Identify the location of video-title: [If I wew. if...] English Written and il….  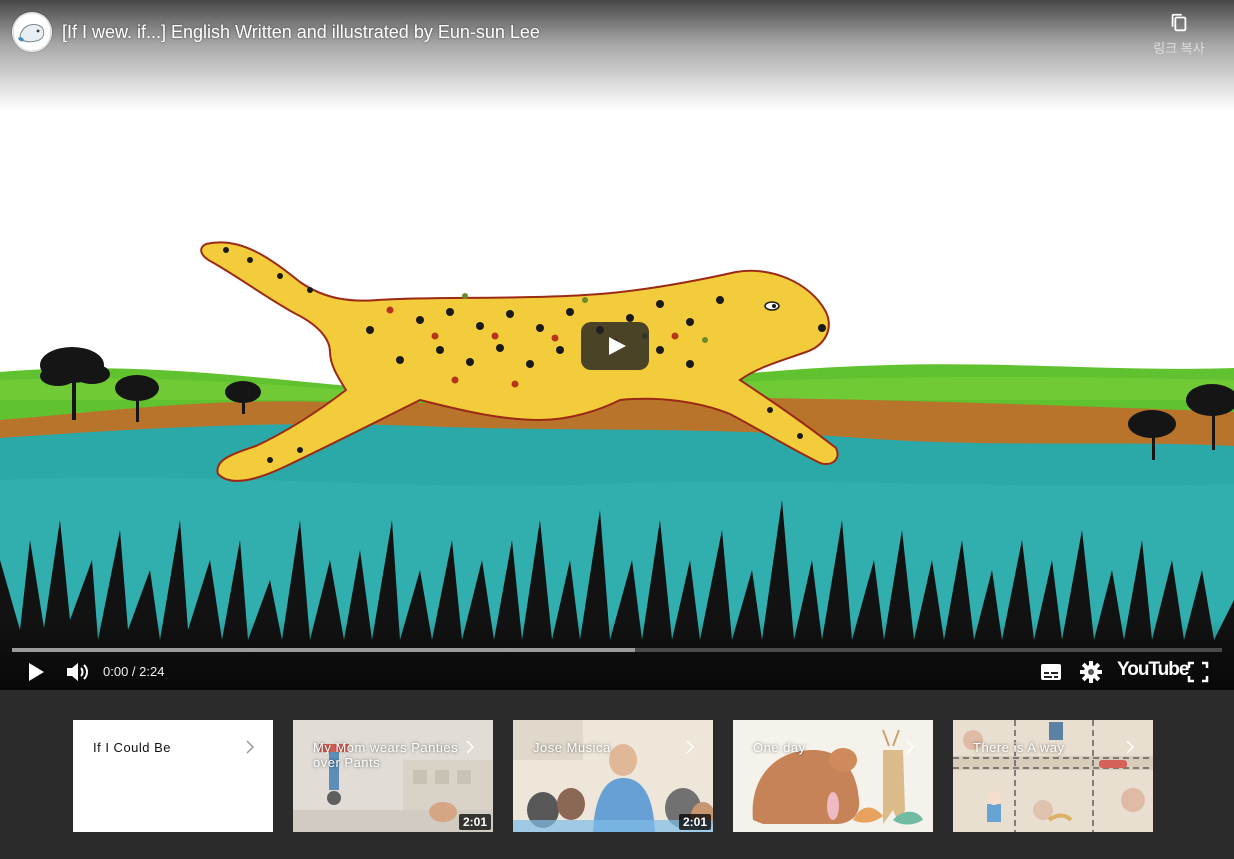
(301, 32).